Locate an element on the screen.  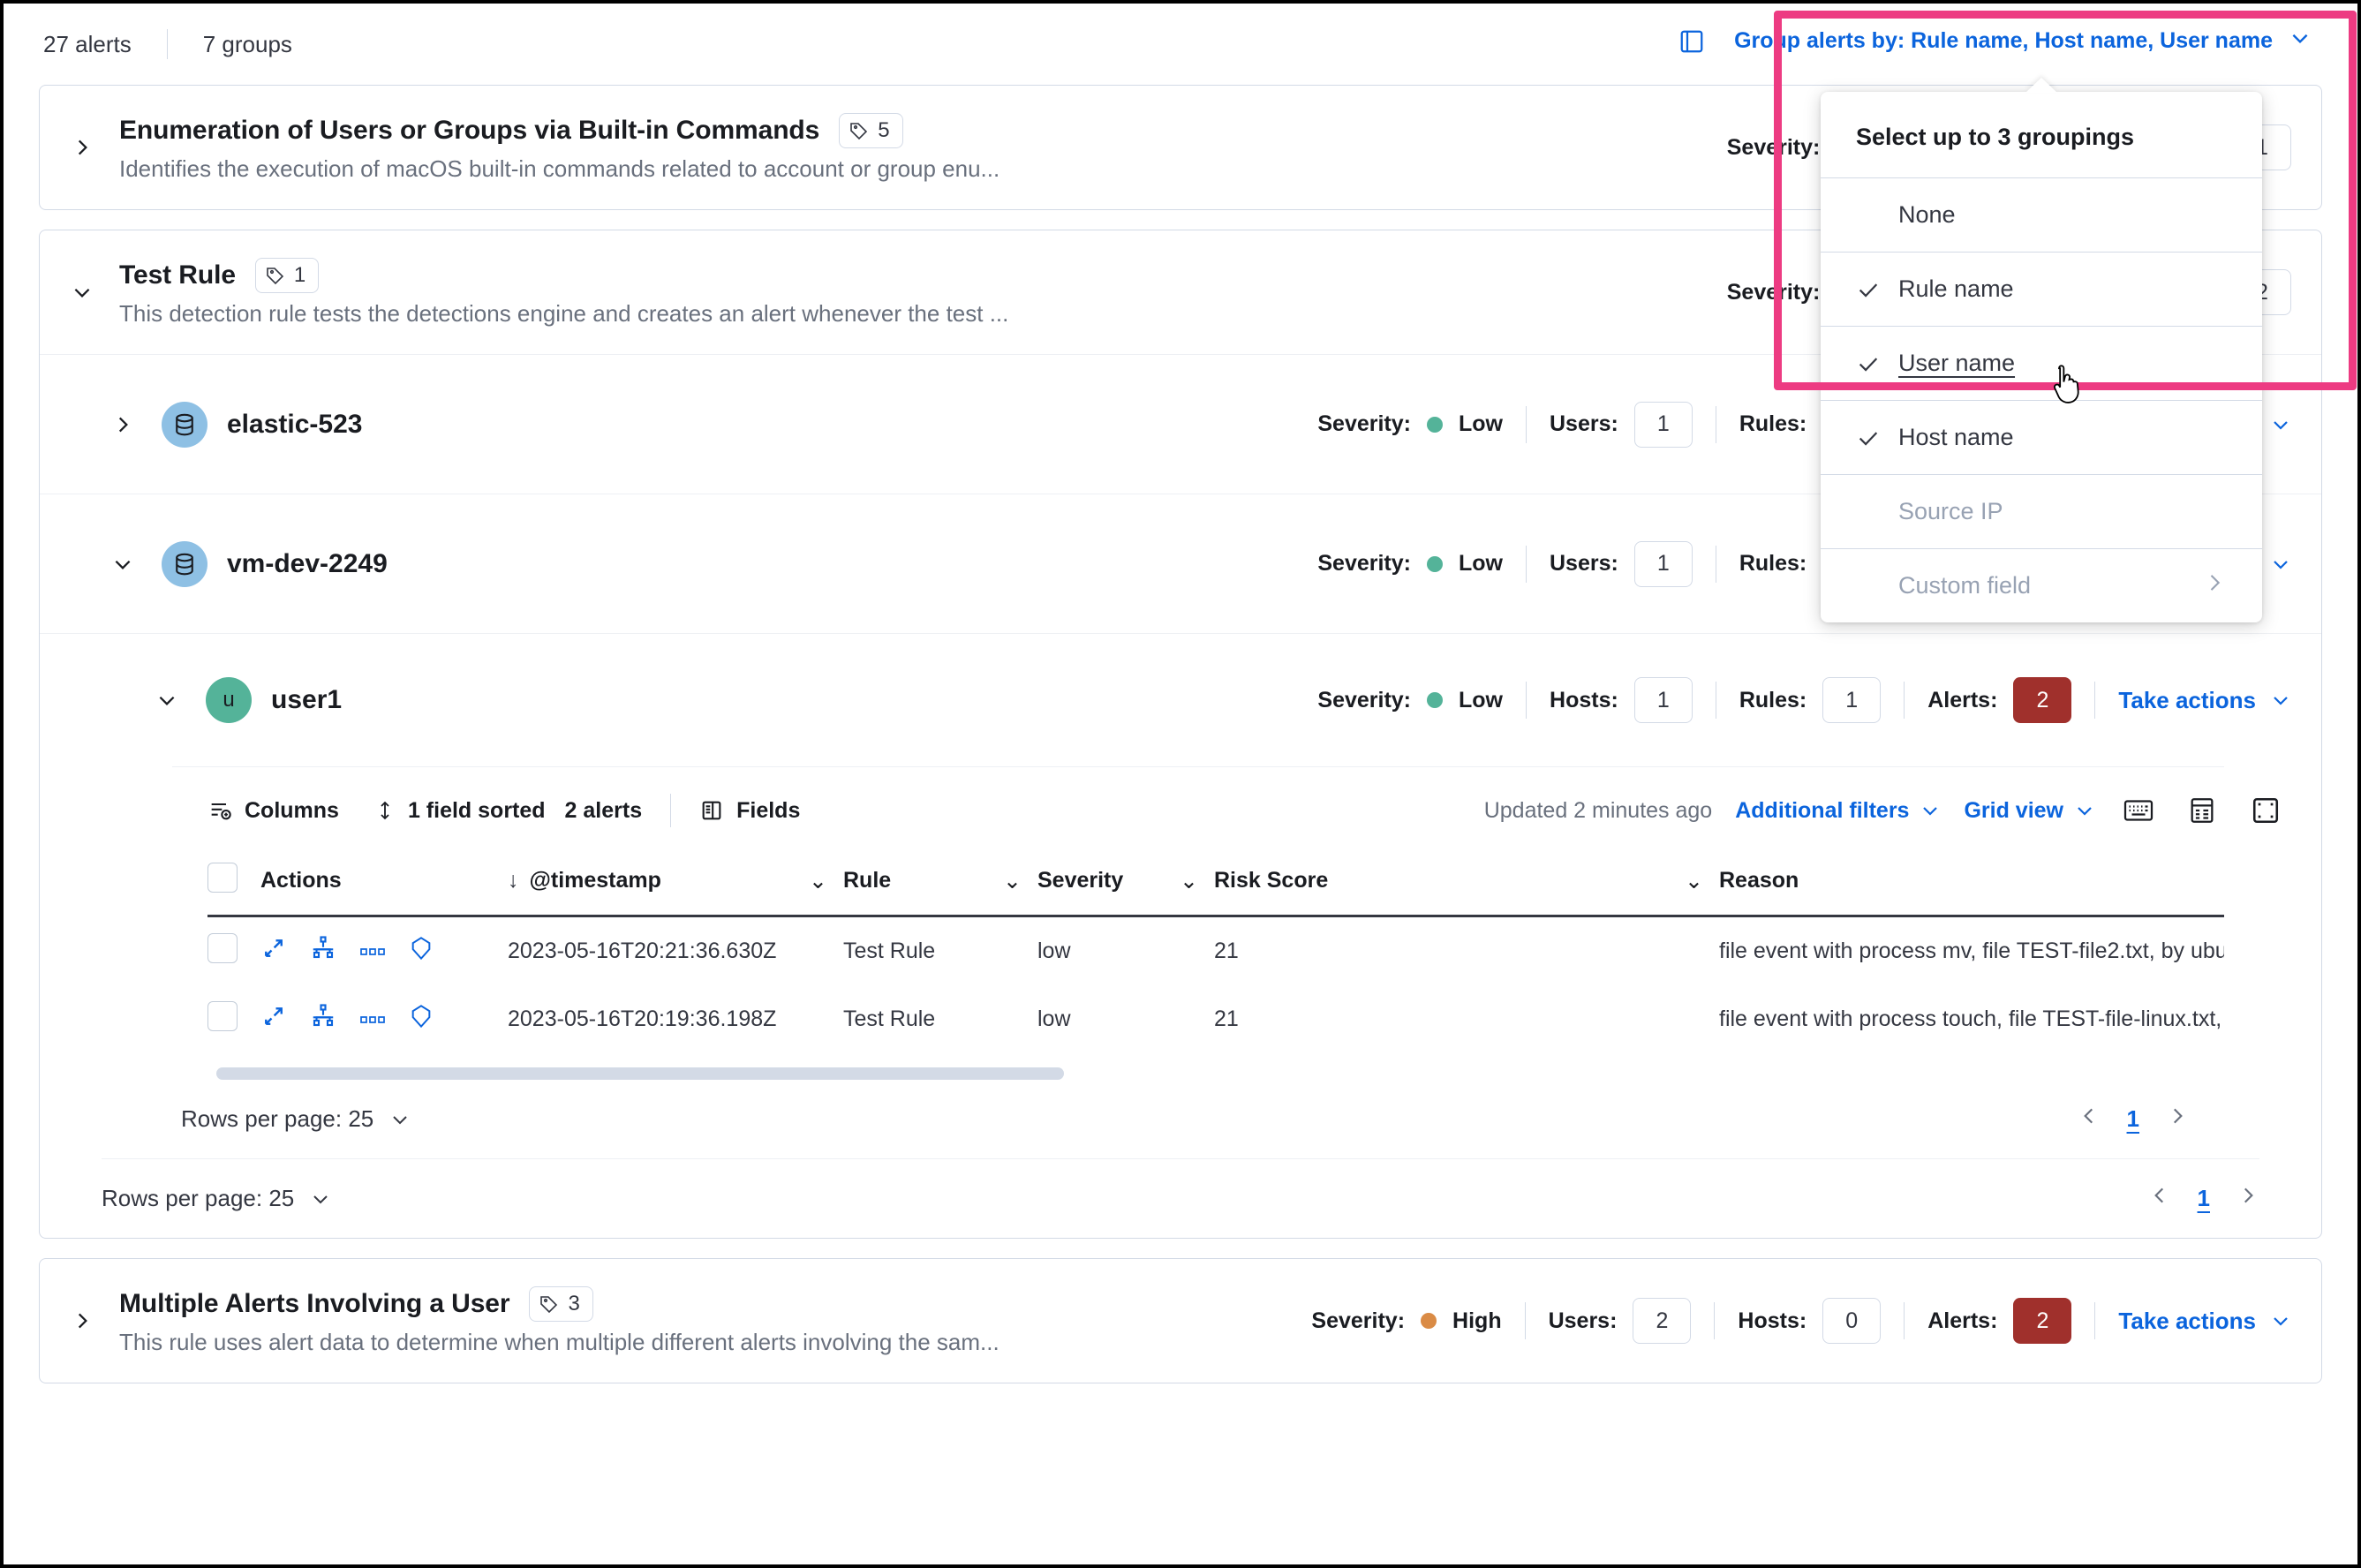
alerts-count-label: 2 alerts is located at coordinates (603, 810).